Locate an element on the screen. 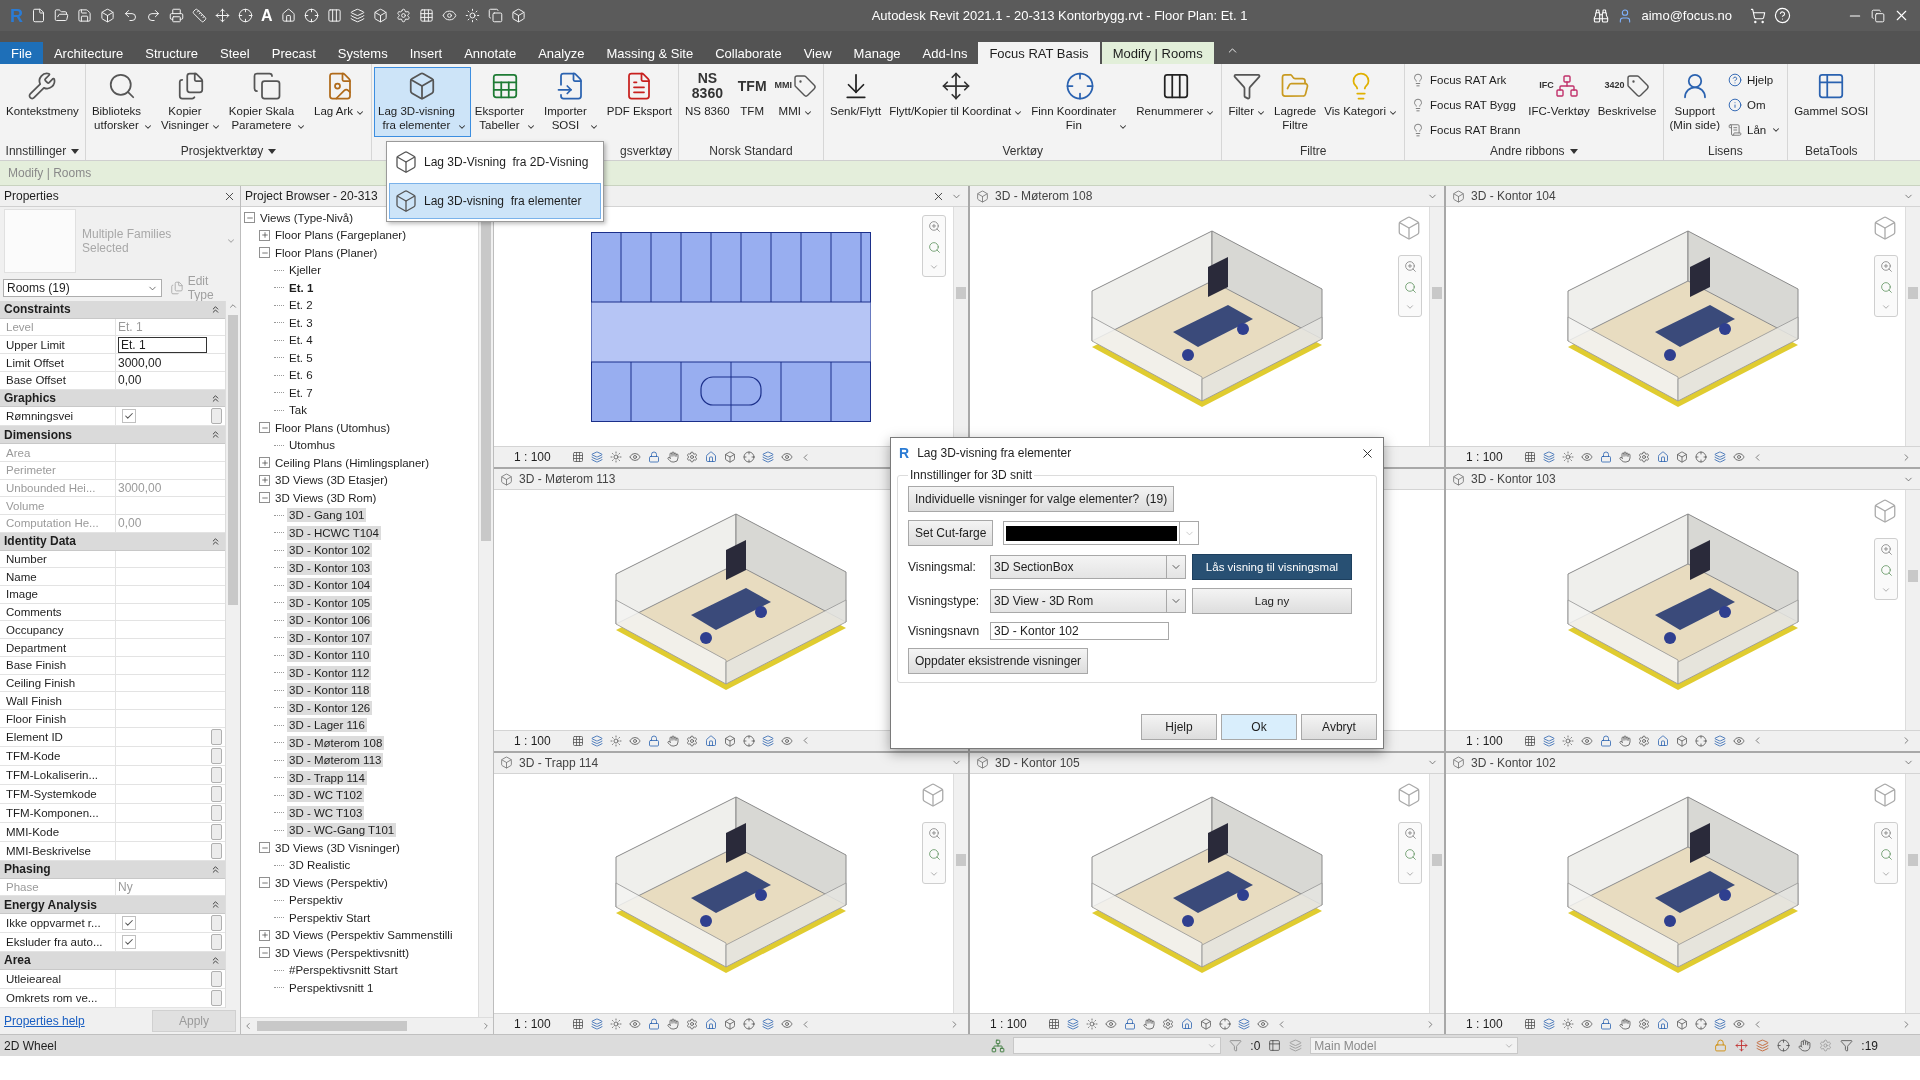 The image size is (1920, 1080). panel-title: Lisens is located at coordinates (1725, 151).